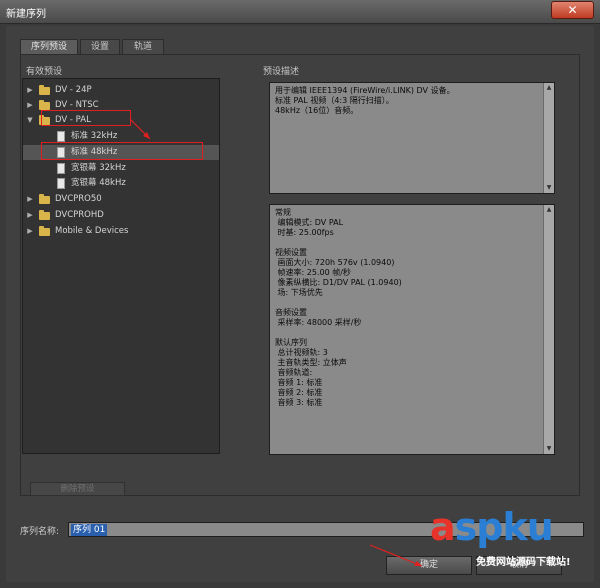 The image size is (600, 588). What do you see at coordinates (40, 532) in the screenshot?
I see `sequence-name-label: 序列名称:` at bounding box center [40, 532].